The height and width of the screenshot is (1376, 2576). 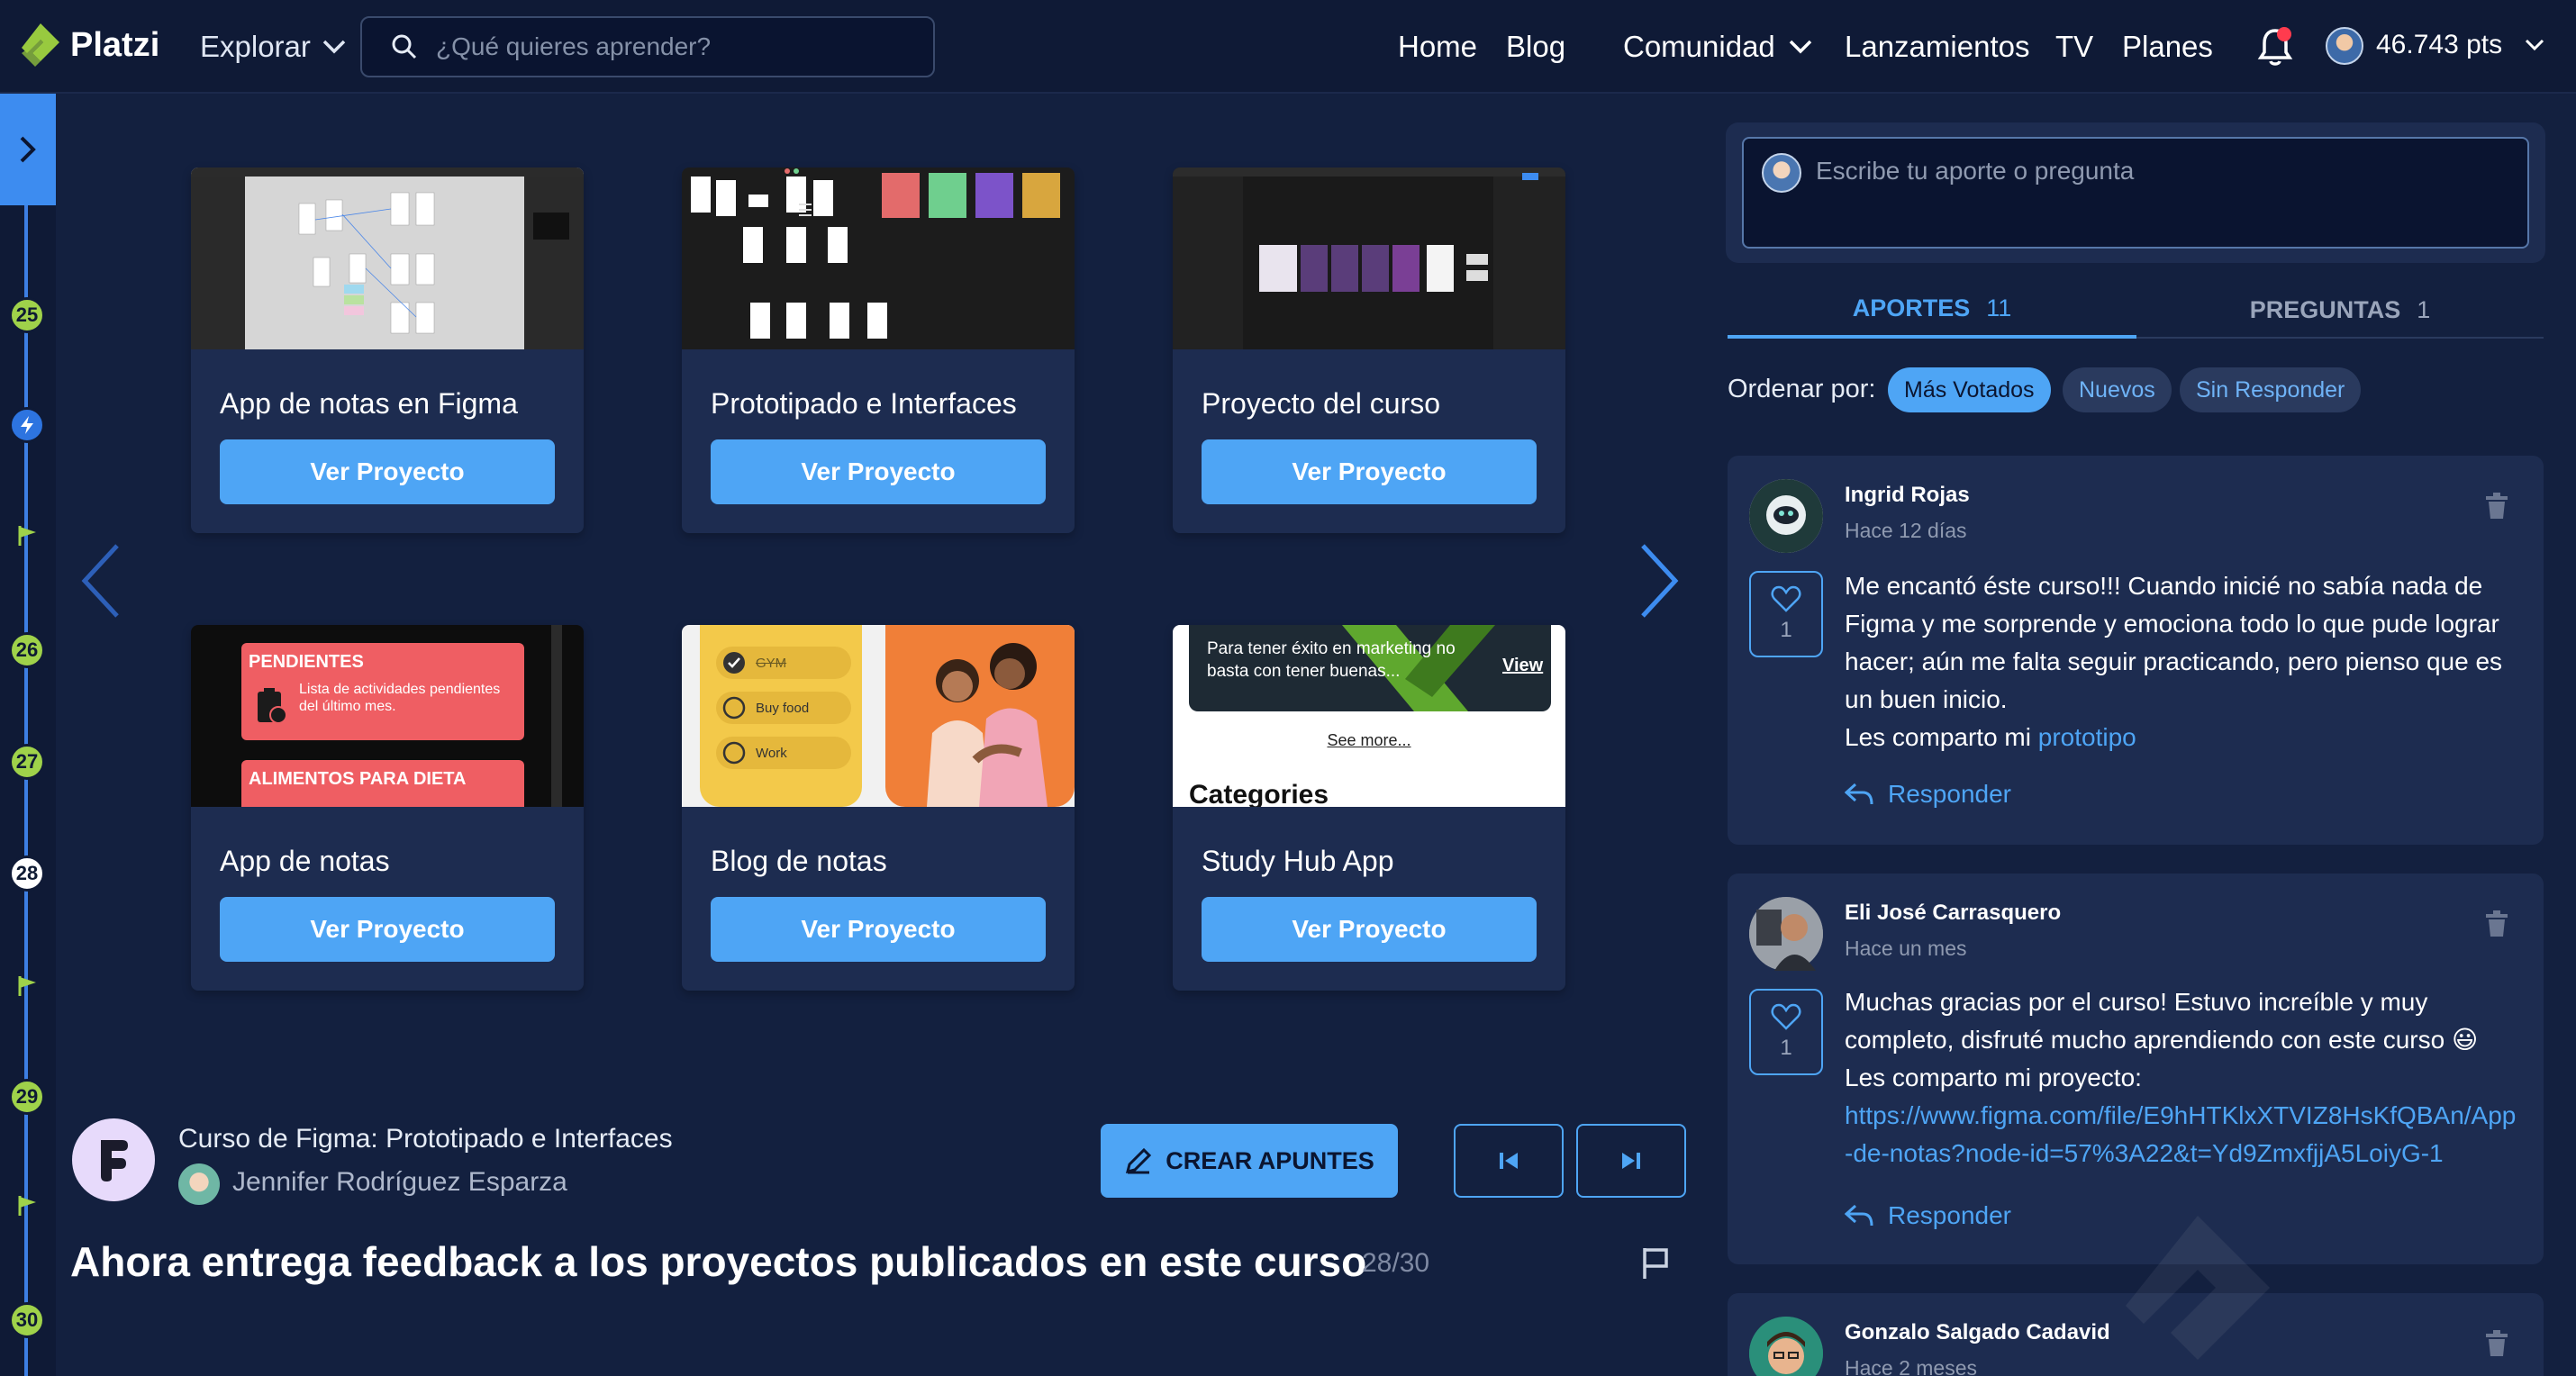 What do you see at coordinates (2284, 34) in the screenshot?
I see `notification-dot` at bounding box center [2284, 34].